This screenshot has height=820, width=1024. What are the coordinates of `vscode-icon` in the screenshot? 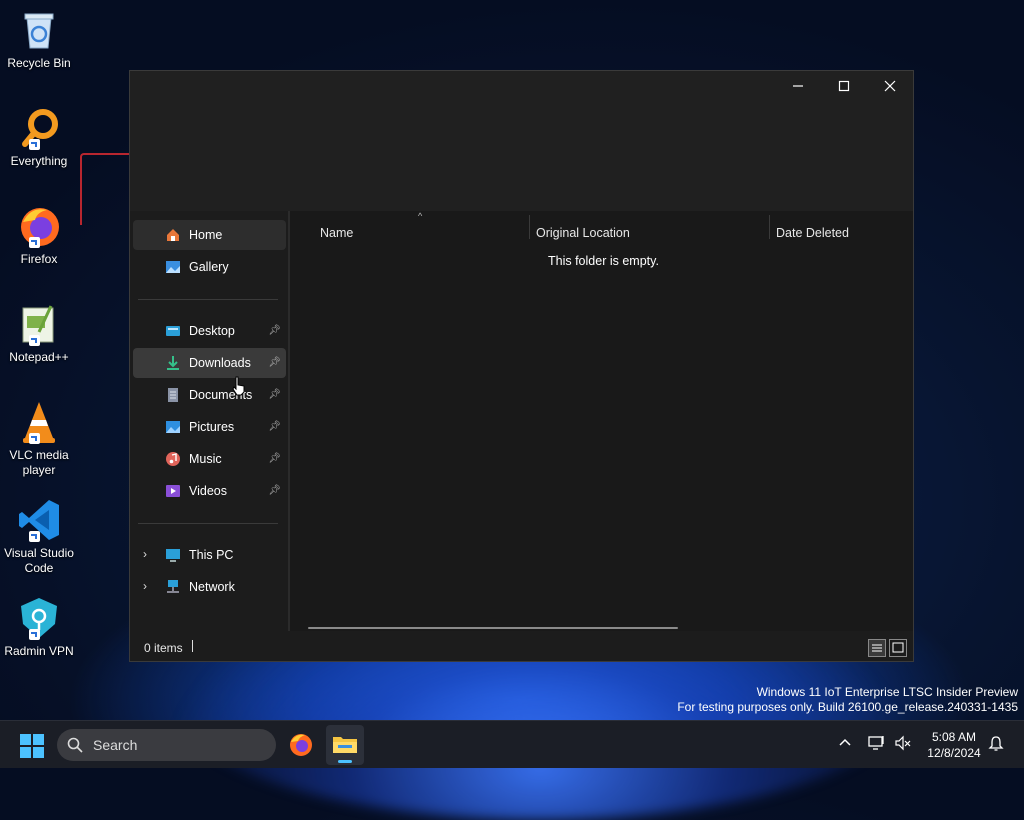 It's located at (39, 520).